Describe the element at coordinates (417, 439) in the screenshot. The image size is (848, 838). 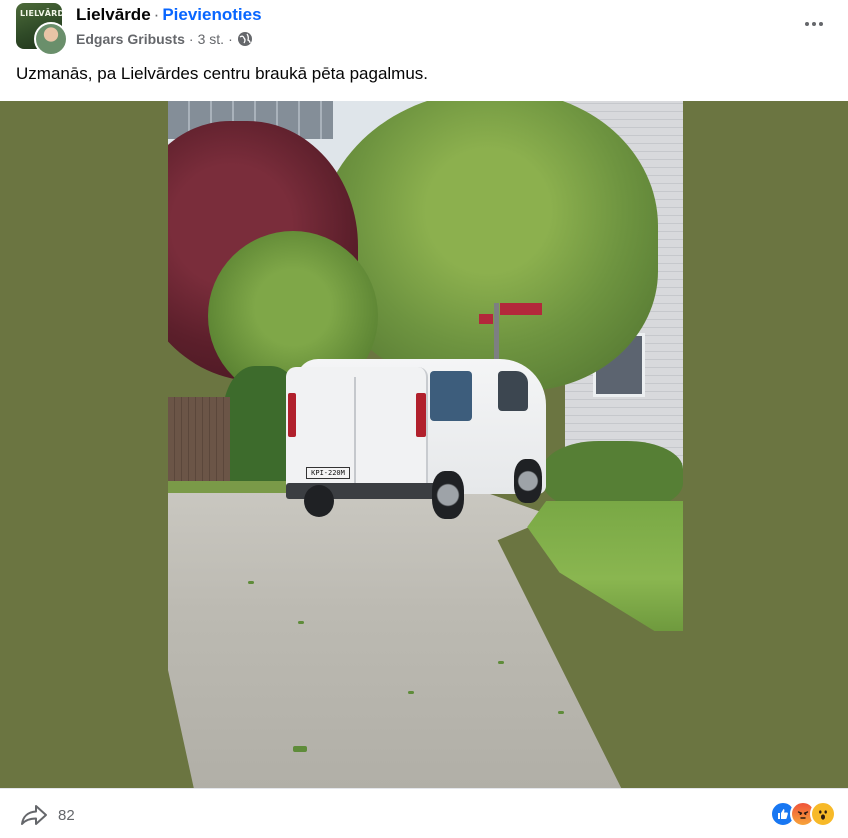
I see `photo-van: KPI-220M` at that location.